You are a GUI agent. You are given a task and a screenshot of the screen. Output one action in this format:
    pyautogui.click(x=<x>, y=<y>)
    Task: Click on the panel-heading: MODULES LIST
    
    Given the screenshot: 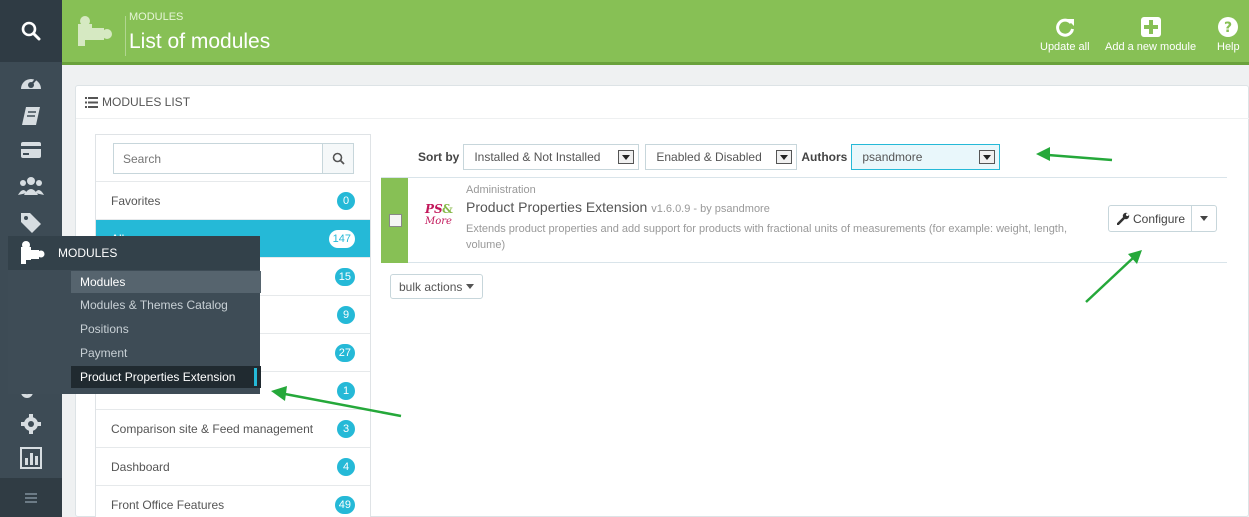 What is the action you would take?
    pyautogui.click(x=662, y=102)
    